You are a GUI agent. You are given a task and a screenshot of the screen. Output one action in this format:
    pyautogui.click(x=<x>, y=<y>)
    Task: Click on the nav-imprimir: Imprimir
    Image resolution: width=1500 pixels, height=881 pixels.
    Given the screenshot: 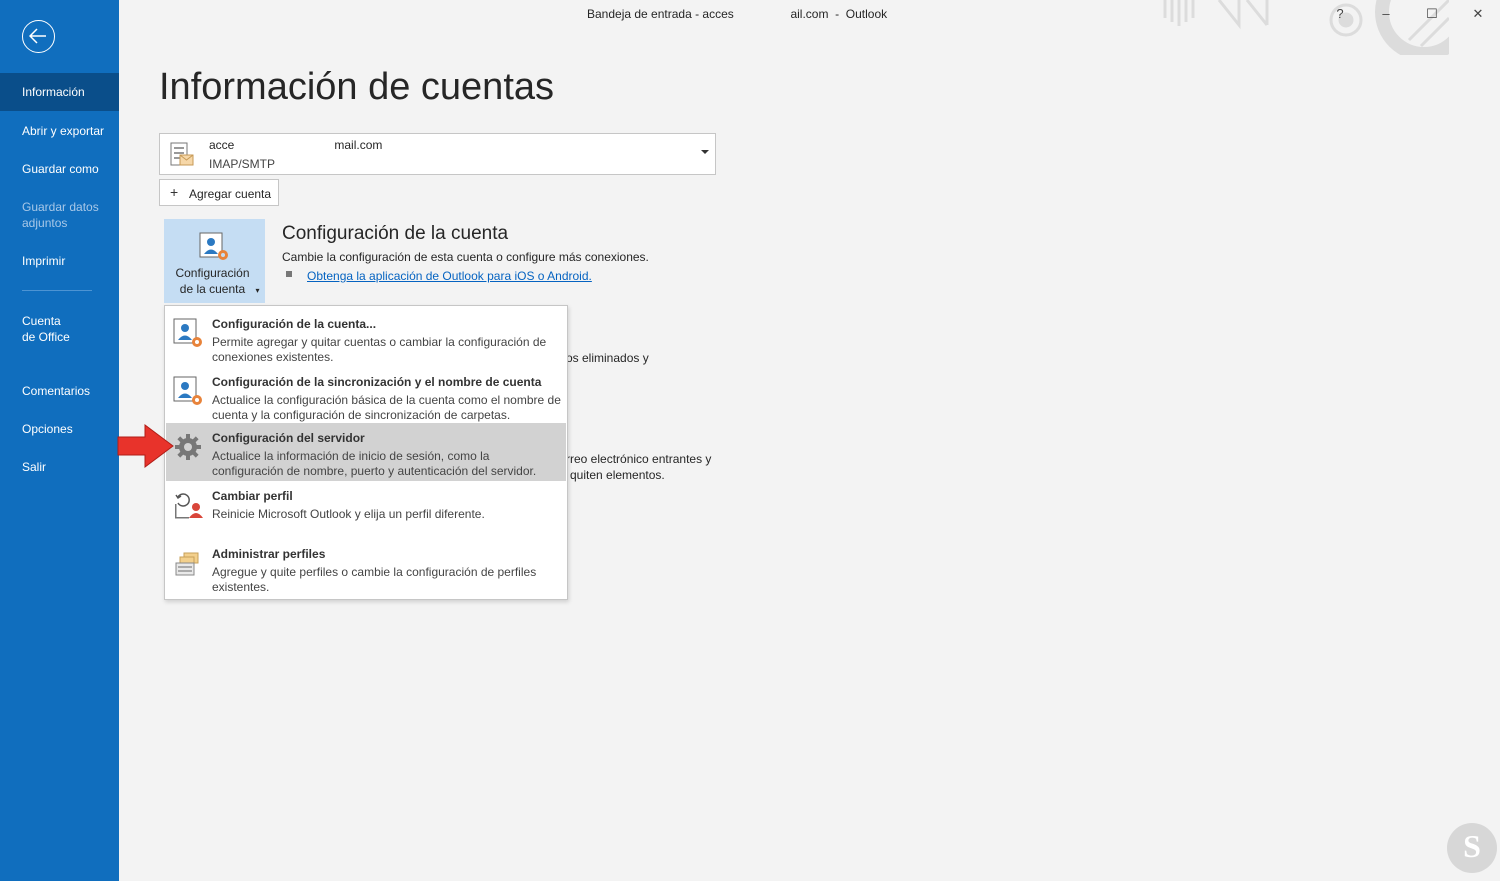 What is the action you would take?
    pyautogui.click(x=59, y=261)
    